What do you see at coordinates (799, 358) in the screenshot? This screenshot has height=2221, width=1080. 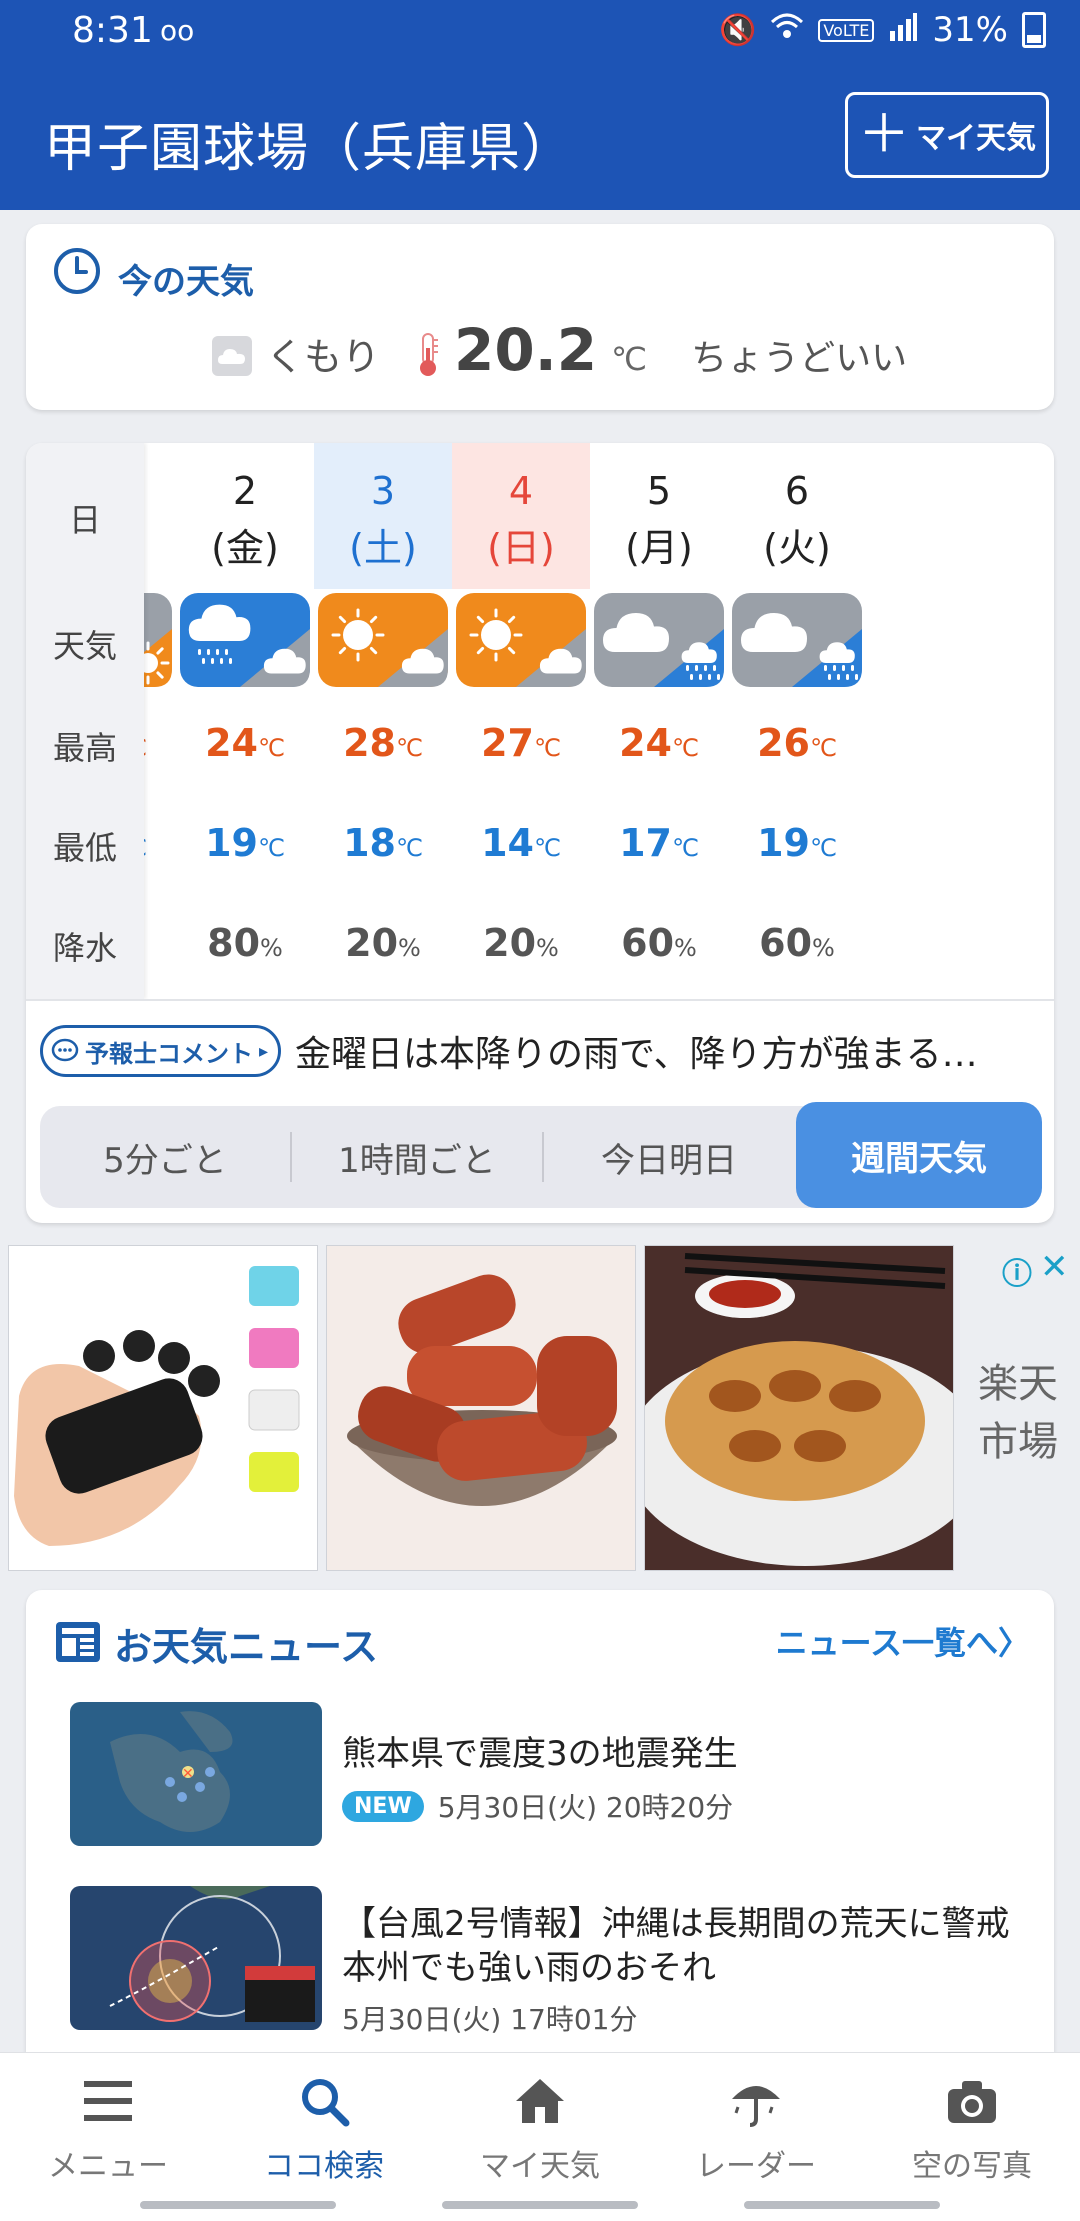 I see `current-feel: ちょうどいい` at bounding box center [799, 358].